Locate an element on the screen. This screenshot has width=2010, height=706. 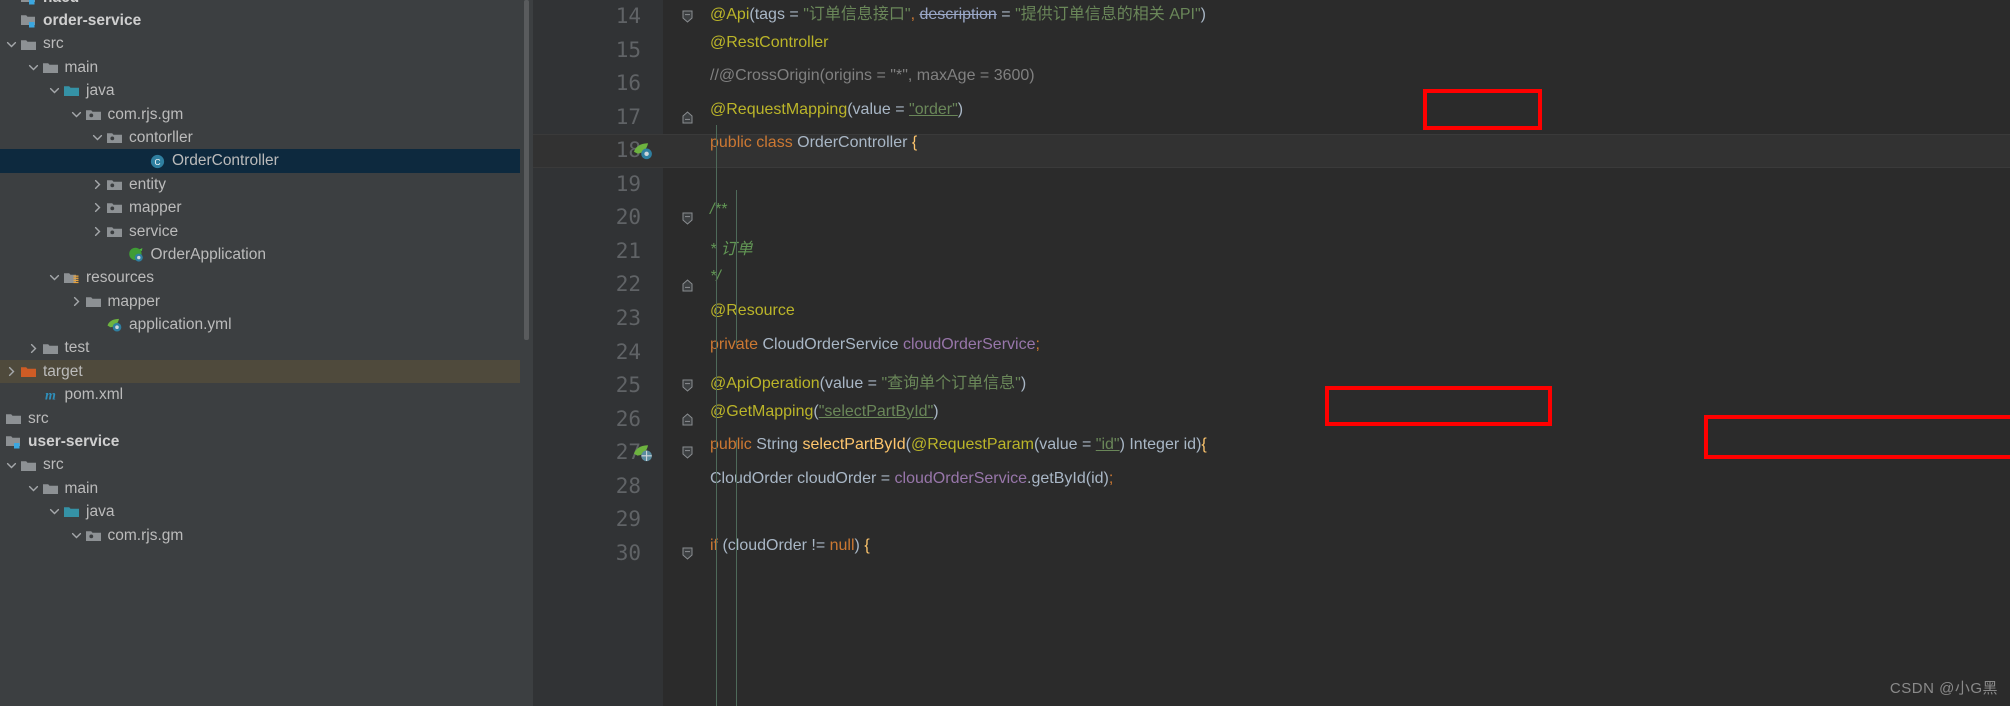
line-number: 23 is located at coordinates (628, 317).